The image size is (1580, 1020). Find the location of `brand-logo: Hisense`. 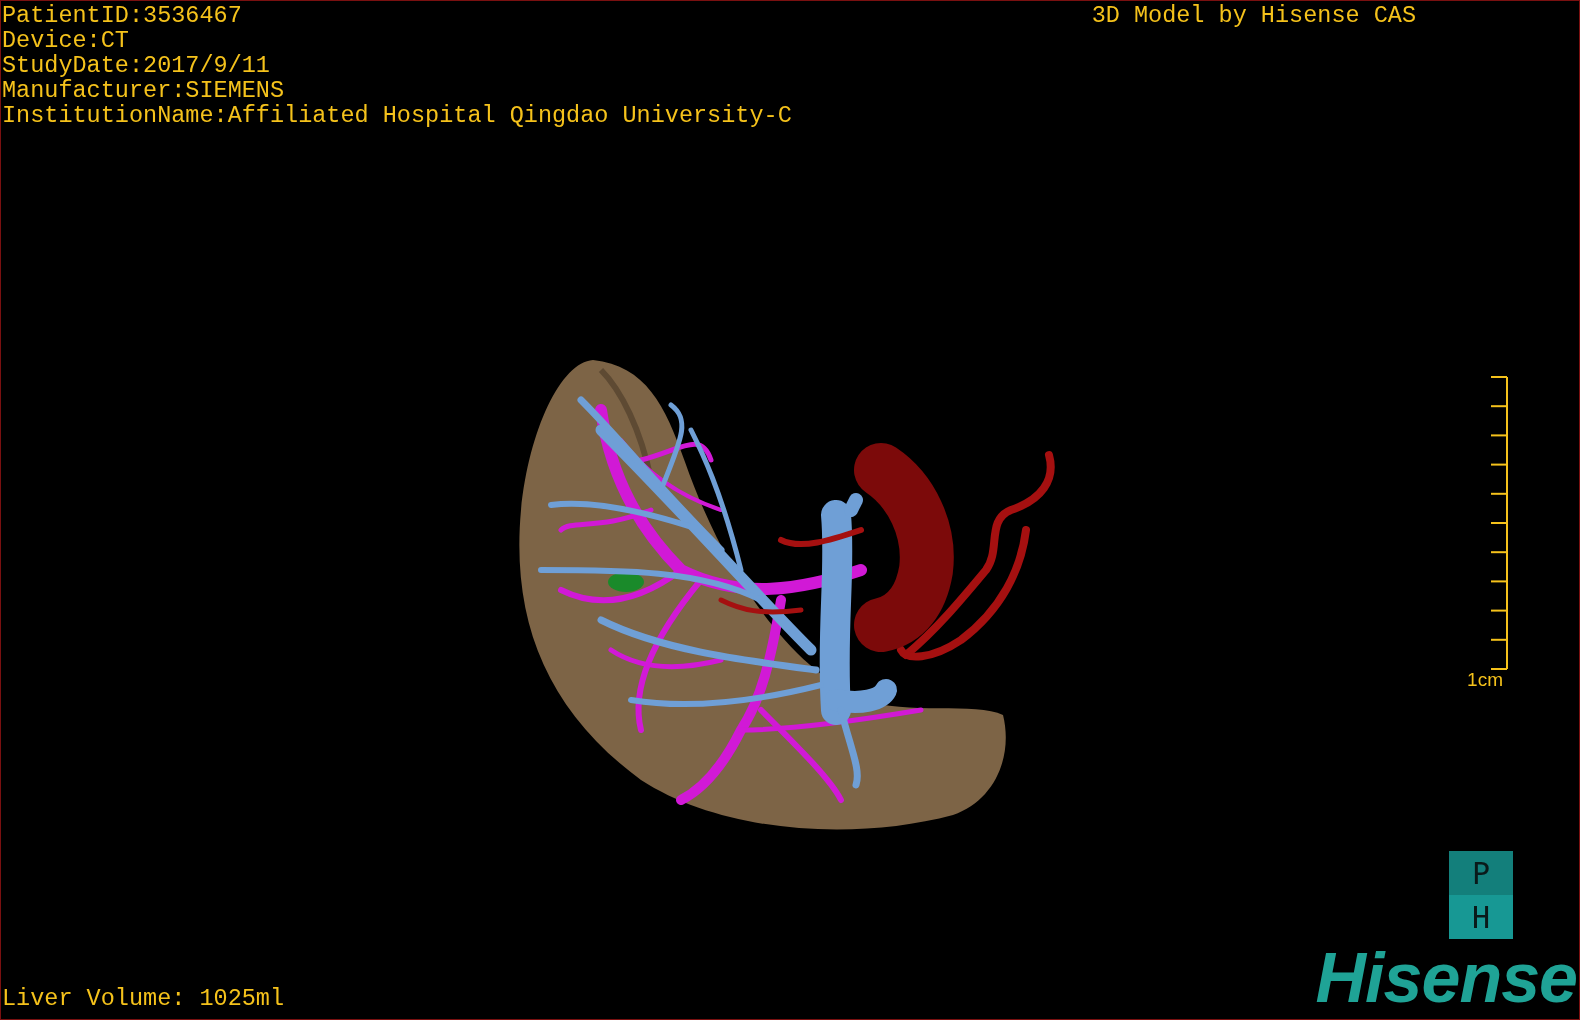

brand-logo: Hisense is located at coordinates (1446, 979).